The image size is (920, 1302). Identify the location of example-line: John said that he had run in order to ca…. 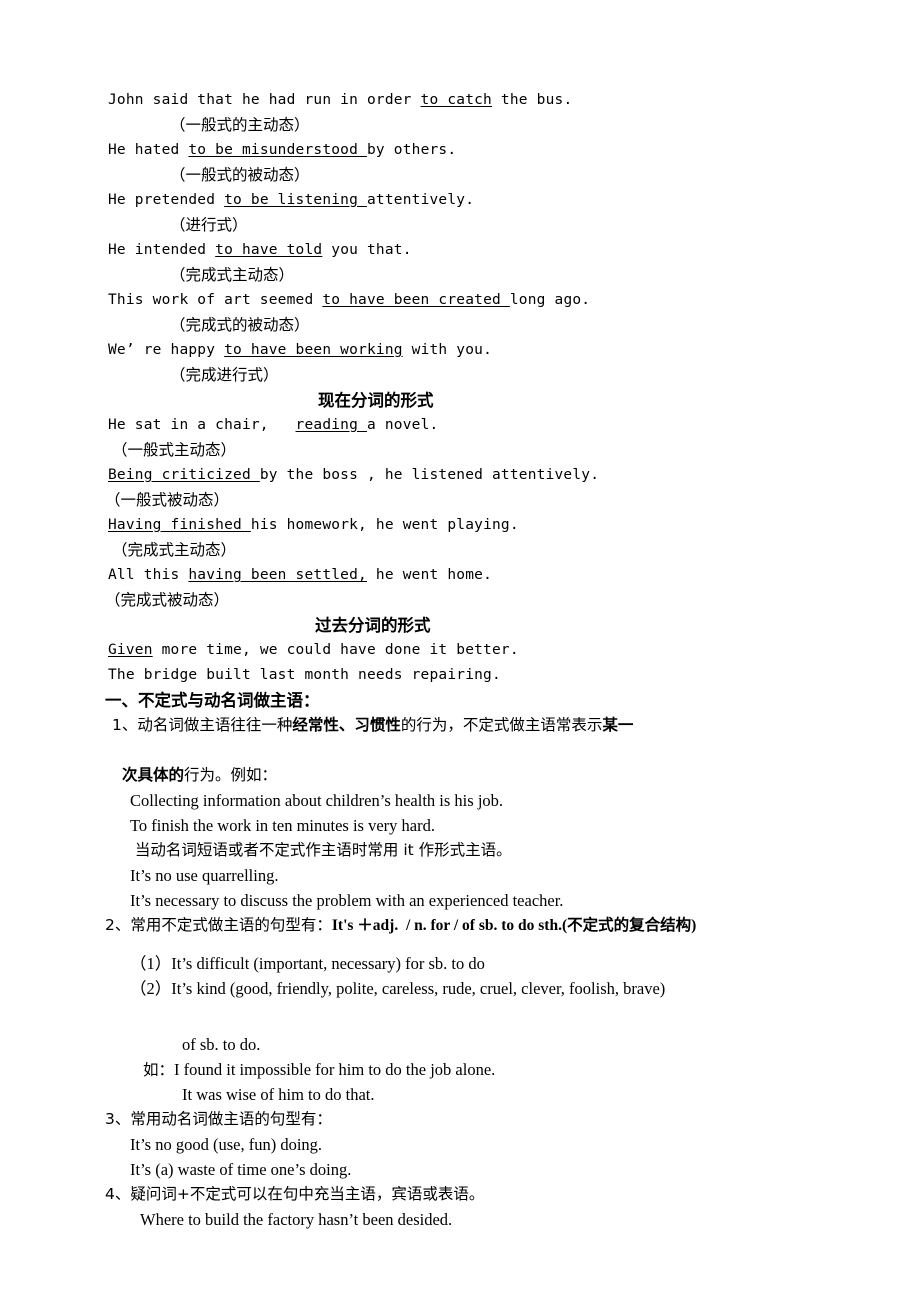
(460, 100).